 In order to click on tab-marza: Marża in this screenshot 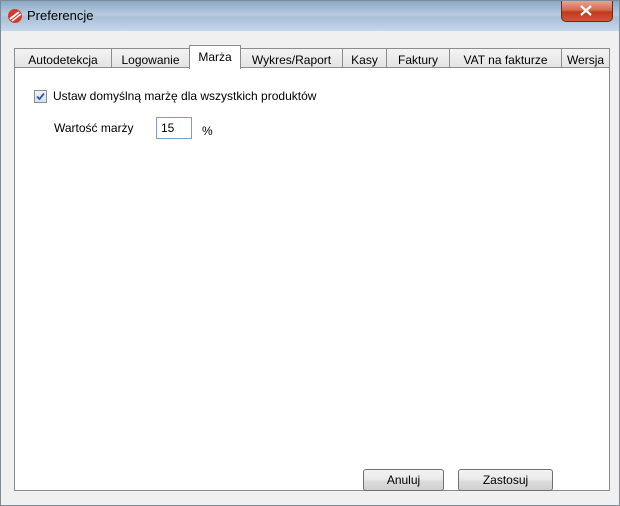, I will do `click(215, 57)`.